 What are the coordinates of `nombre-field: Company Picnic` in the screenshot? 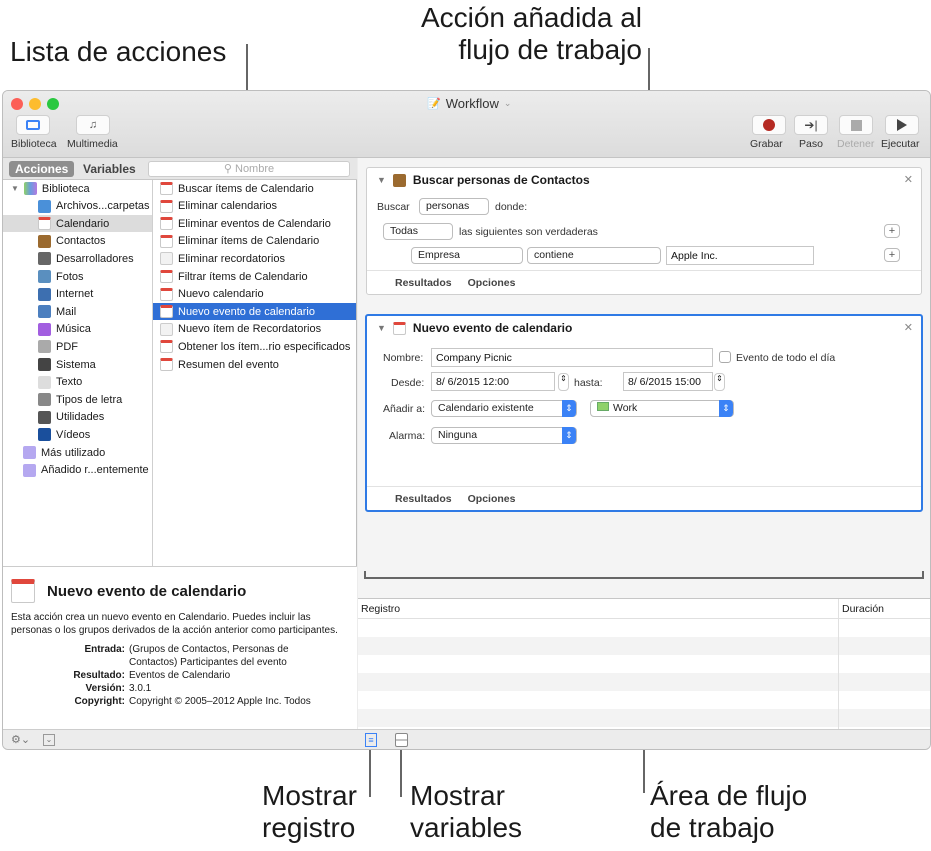 It's located at (572, 357).